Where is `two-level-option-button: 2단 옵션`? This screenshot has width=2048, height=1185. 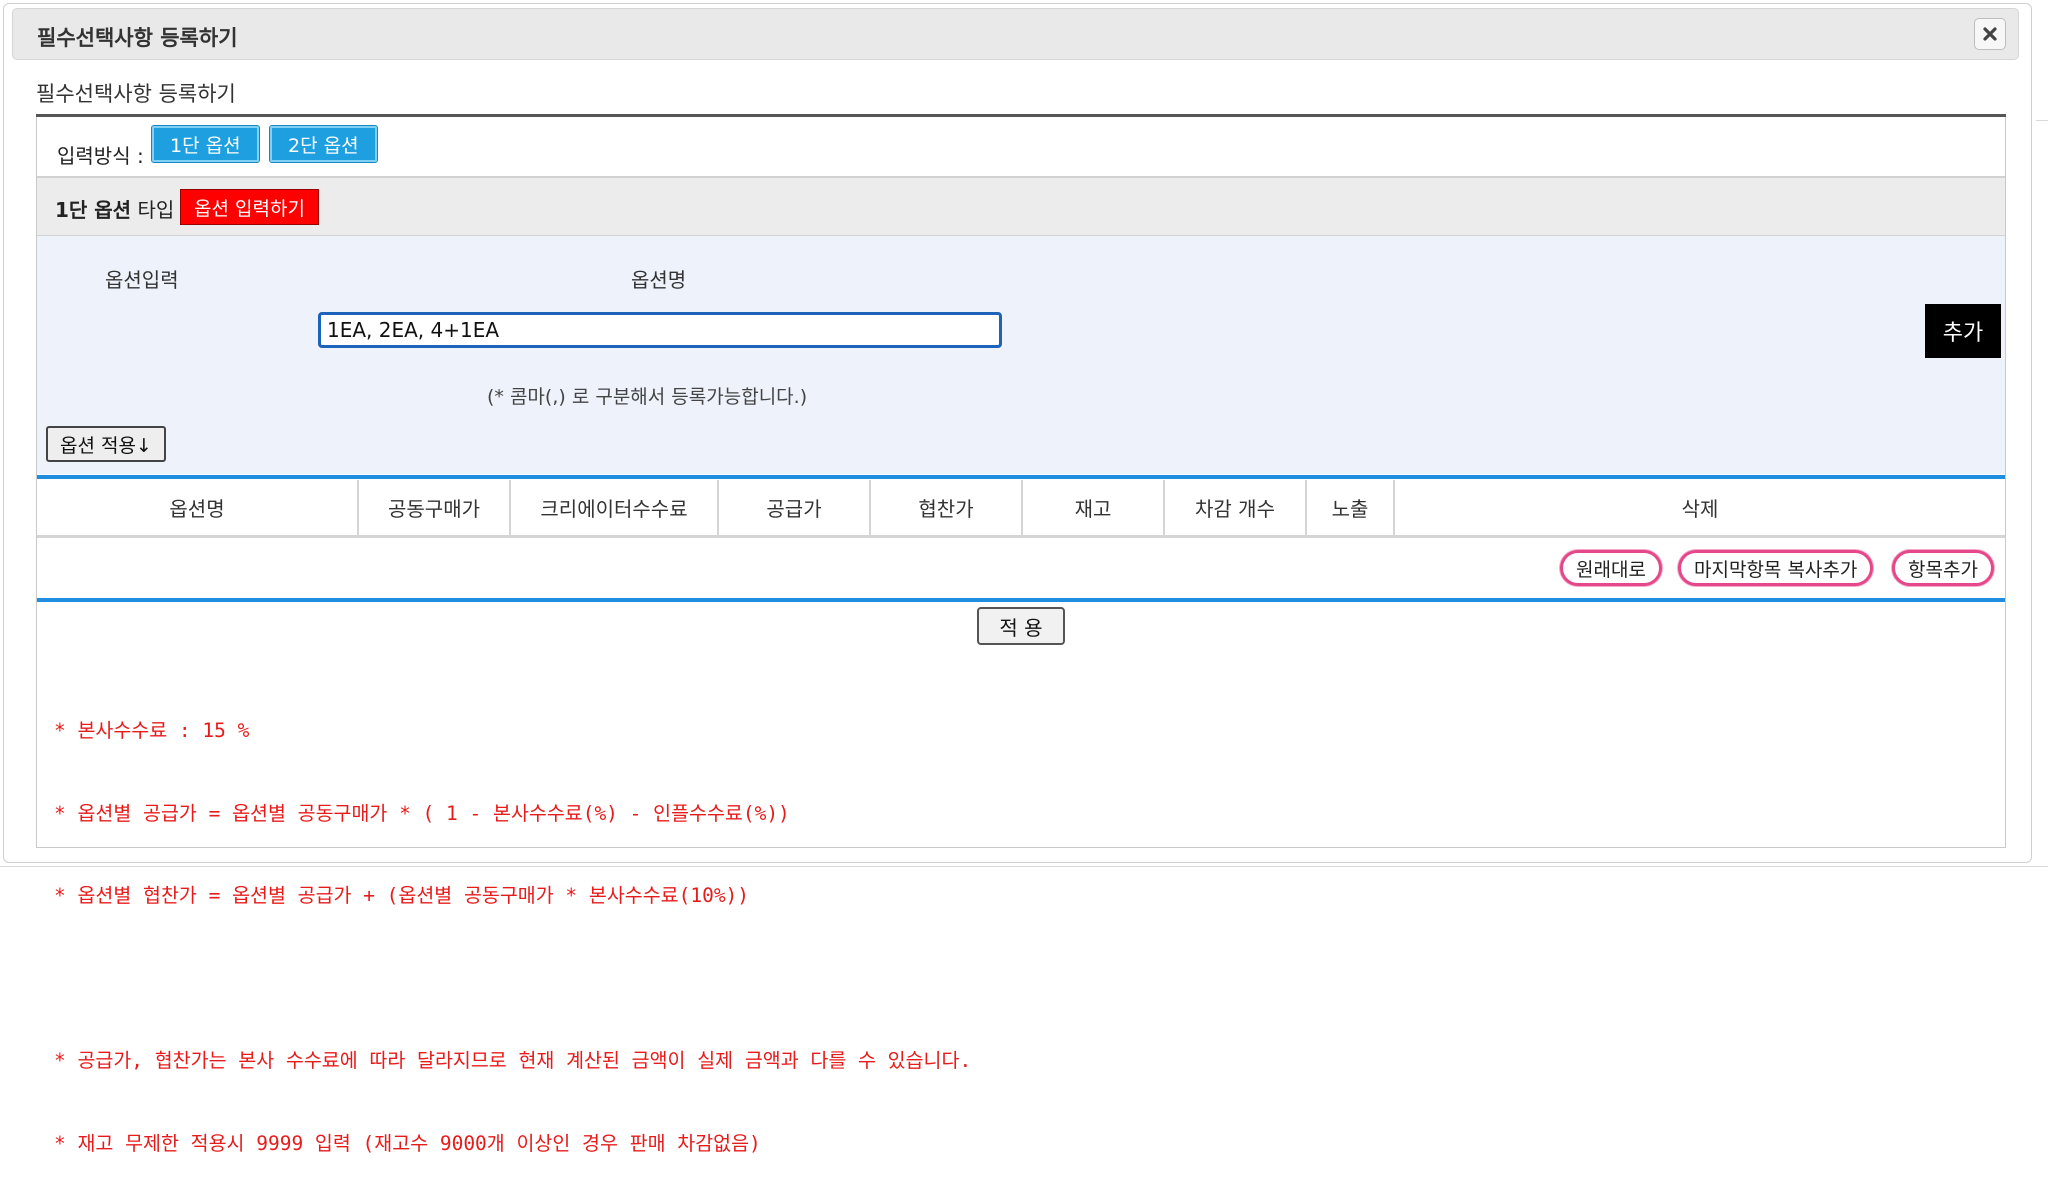 two-level-option-button: 2단 옵션 is located at coordinates (323, 144).